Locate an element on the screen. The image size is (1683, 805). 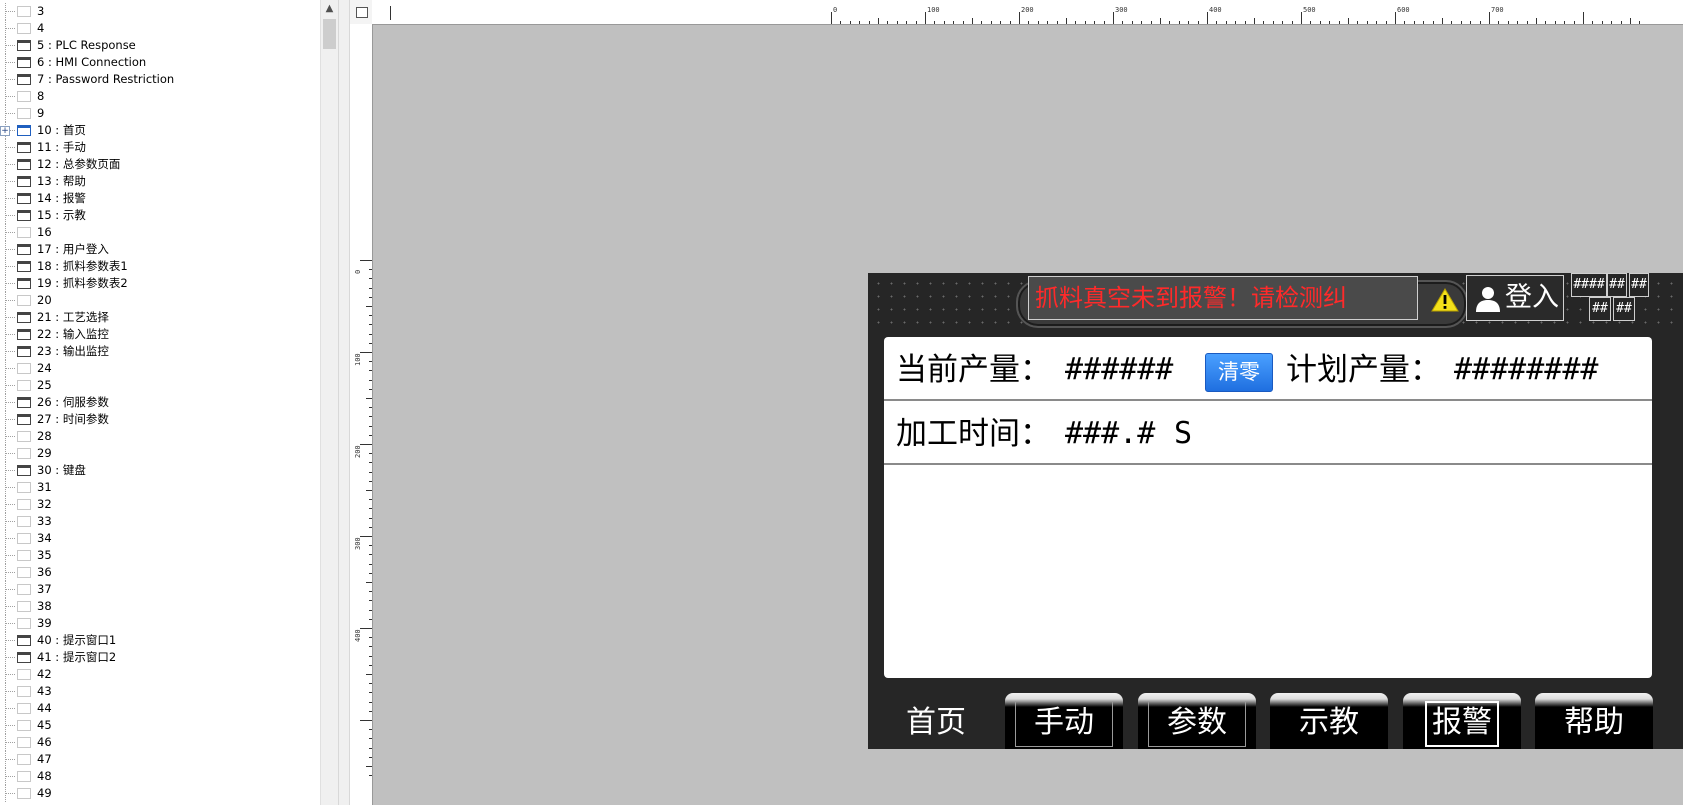
tree-item-43: 43 is located at coordinates (160, 691).